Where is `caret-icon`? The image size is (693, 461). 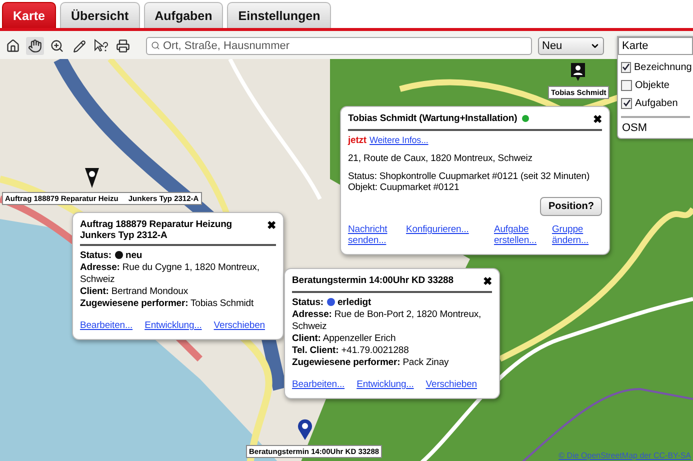 caret-icon is located at coordinates (595, 46).